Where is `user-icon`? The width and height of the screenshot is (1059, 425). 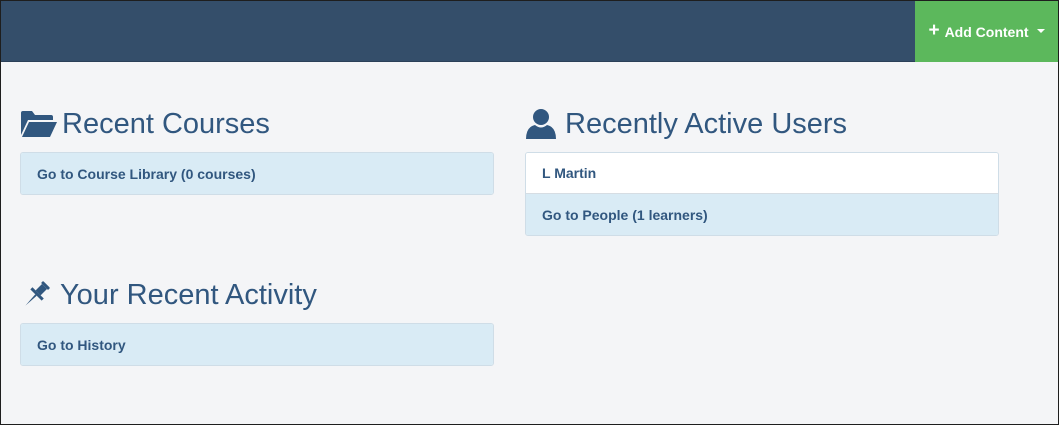
user-icon is located at coordinates (541, 124).